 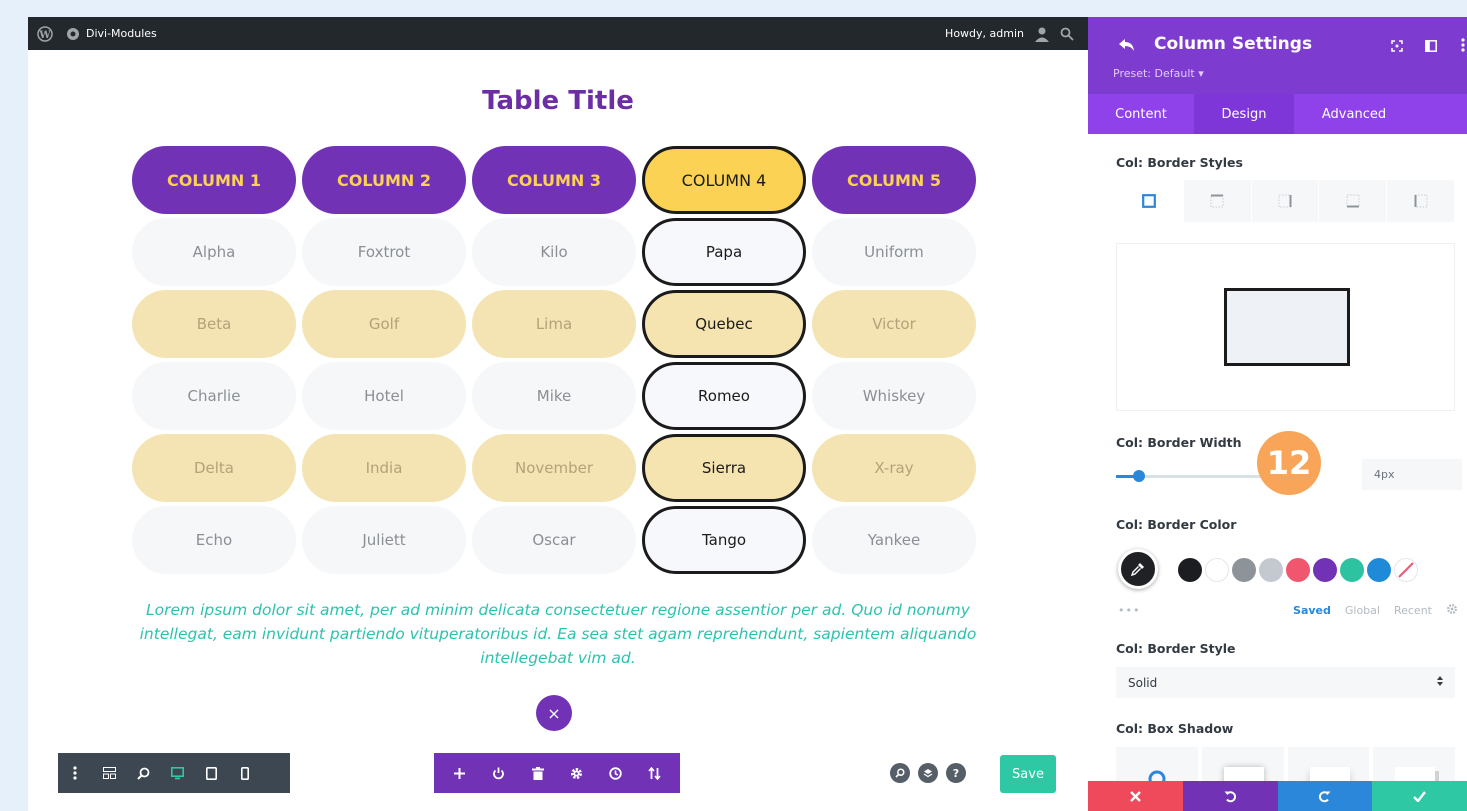 What do you see at coordinates (211, 773) in the screenshot?
I see `tablet-icon` at bounding box center [211, 773].